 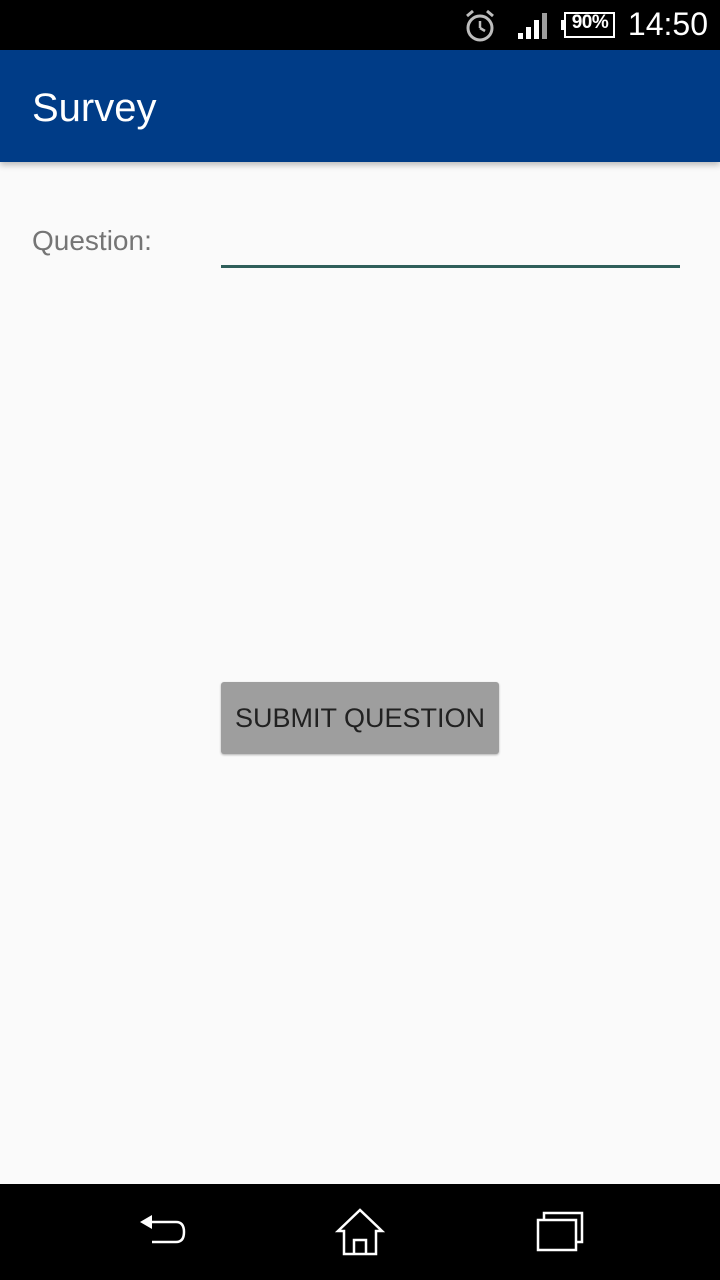 What do you see at coordinates (480, 25) in the screenshot?
I see `alarm-icon` at bounding box center [480, 25].